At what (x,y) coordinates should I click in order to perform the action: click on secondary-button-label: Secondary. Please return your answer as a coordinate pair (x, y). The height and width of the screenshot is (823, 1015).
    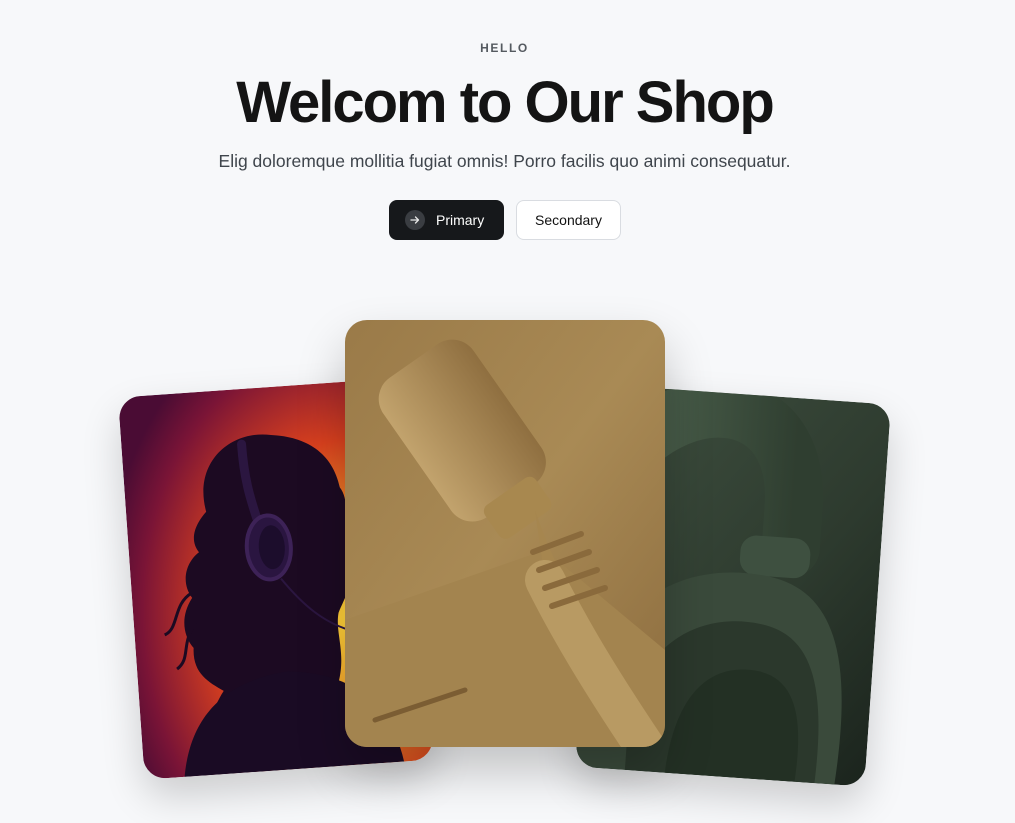
    Looking at the image, I should click on (568, 220).